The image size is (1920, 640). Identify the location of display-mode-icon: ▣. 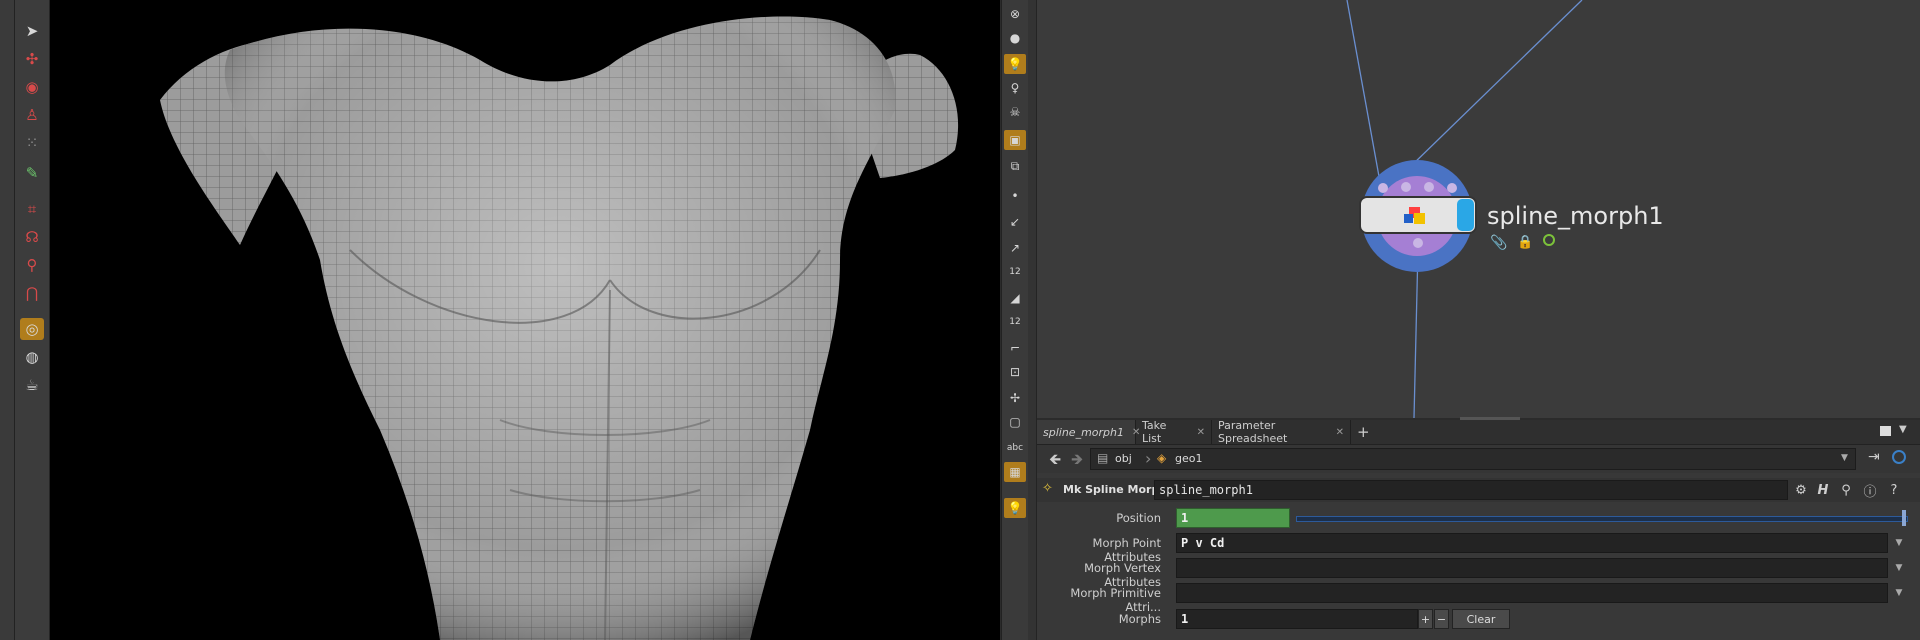
(1015, 140).